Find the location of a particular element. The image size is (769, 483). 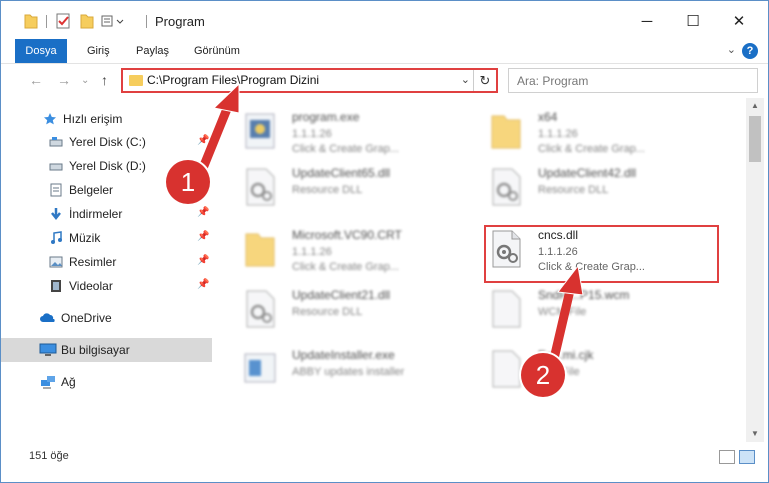

callout-badge-1: 1 is located at coordinates (188, 182).